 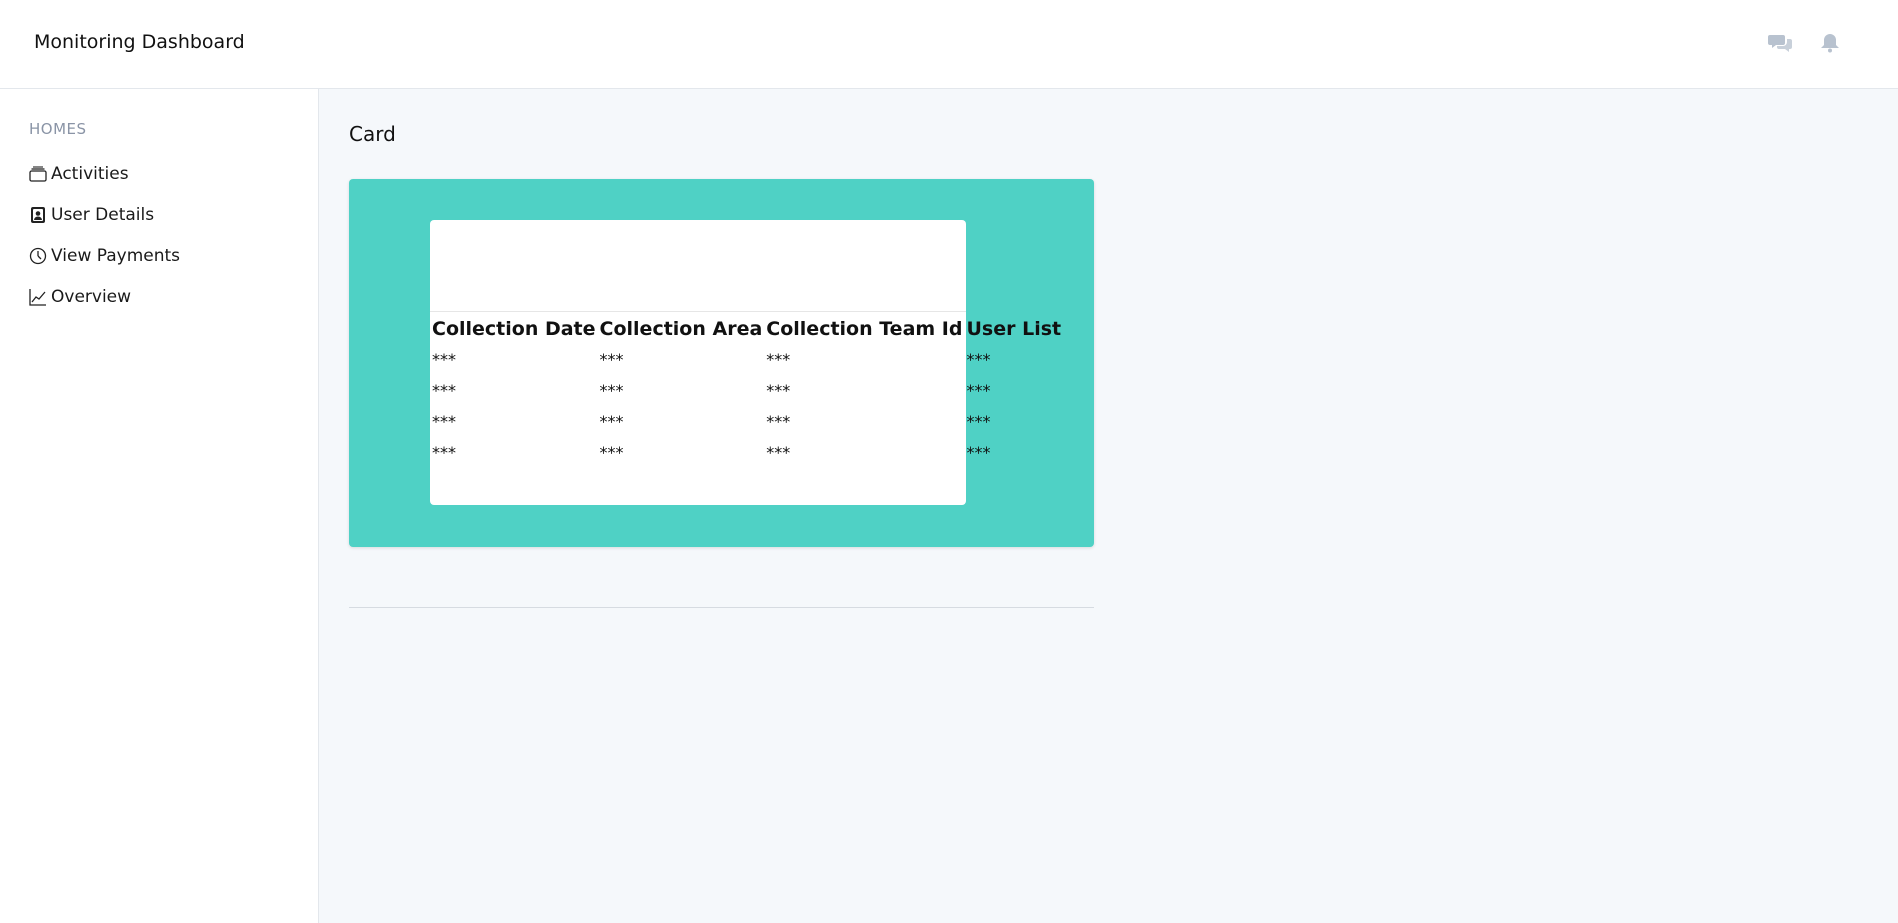 I want to click on sidebar-item-overview: Overview, so click(x=79, y=297).